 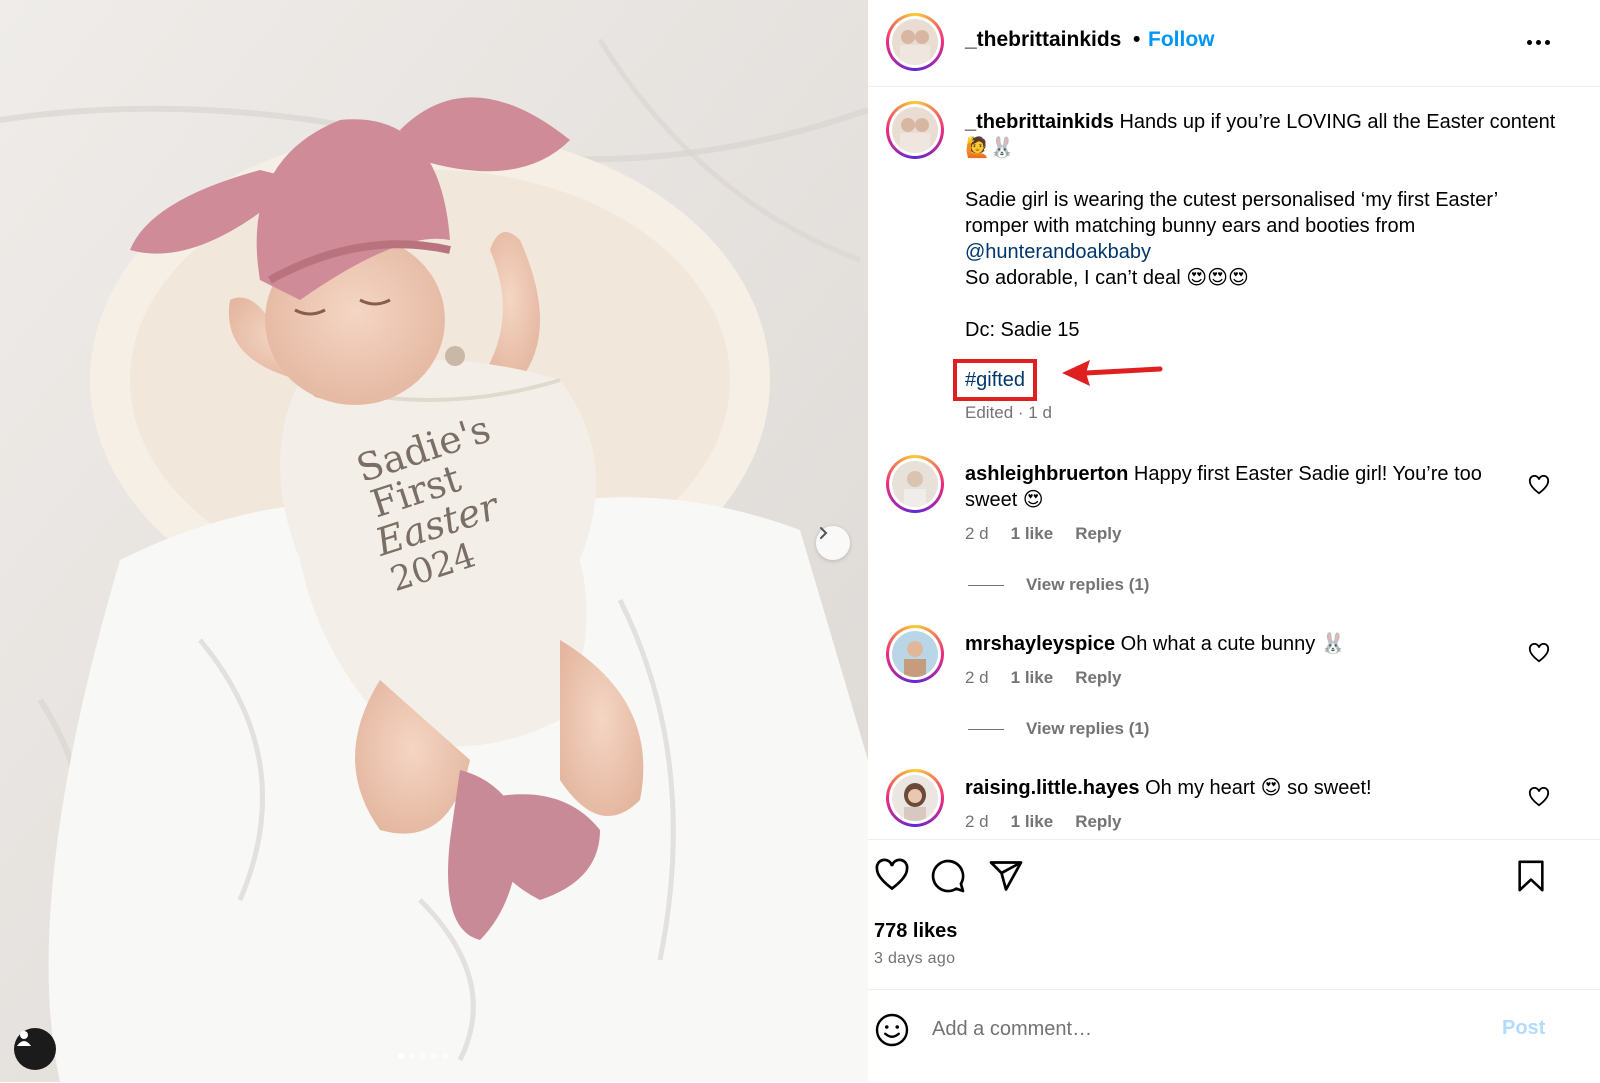 I want to click on carousel-indicator, so click(x=423, y=1056).